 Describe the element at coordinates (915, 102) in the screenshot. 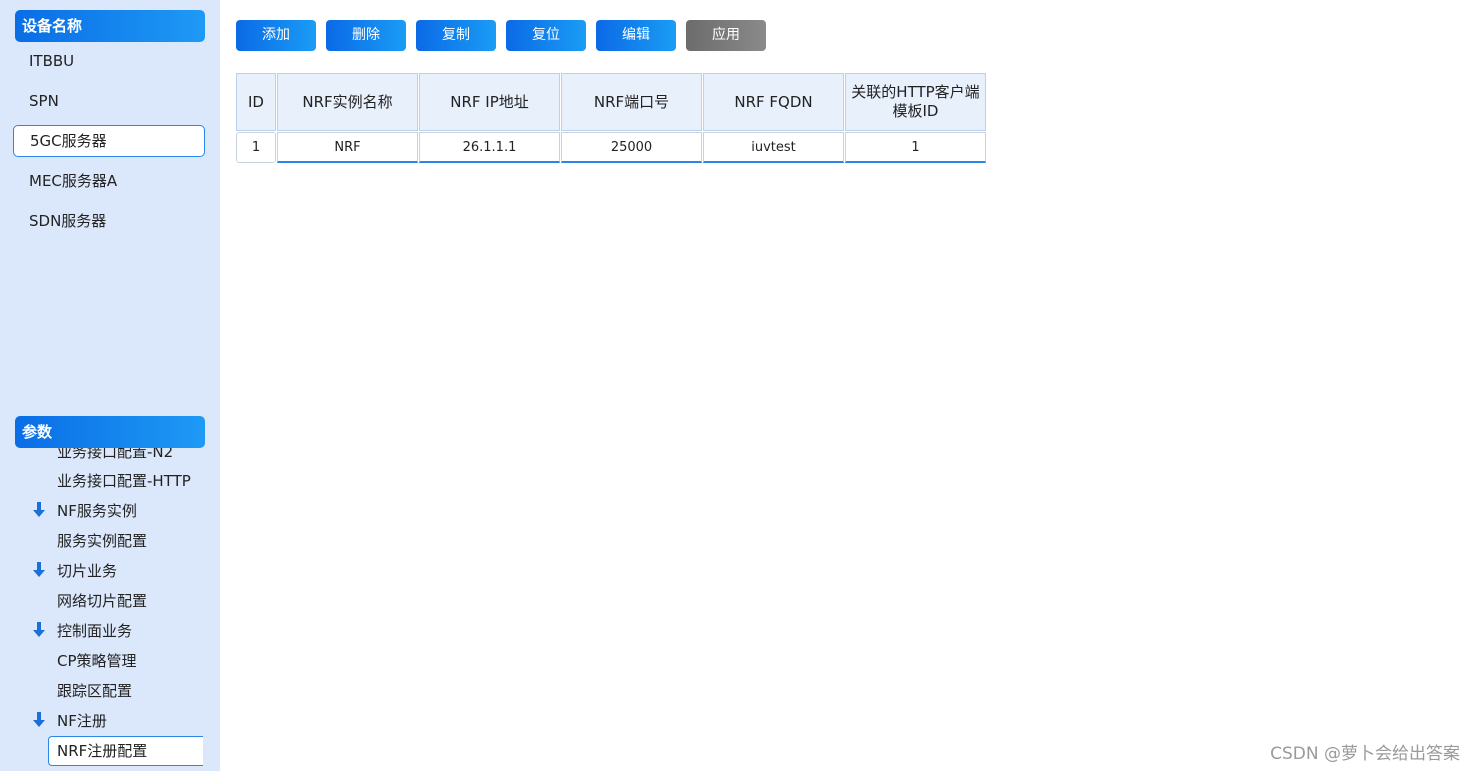

I see `column-header-http-client-template-id: 关联的HTTP客户端模板ID` at that location.